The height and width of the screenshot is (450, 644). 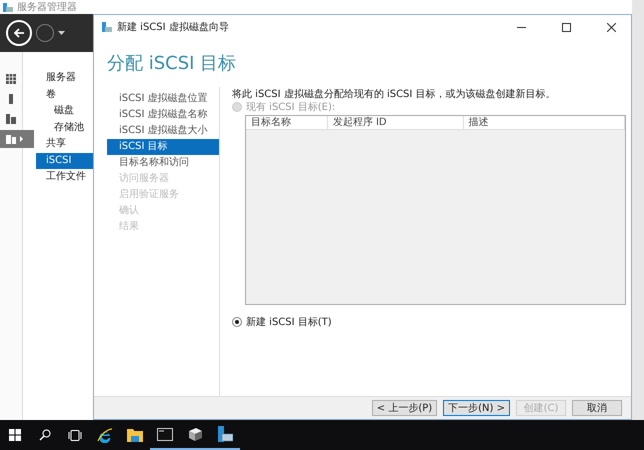 What do you see at coordinates (566, 27) in the screenshot?
I see `maximize-icon` at bounding box center [566, 27].